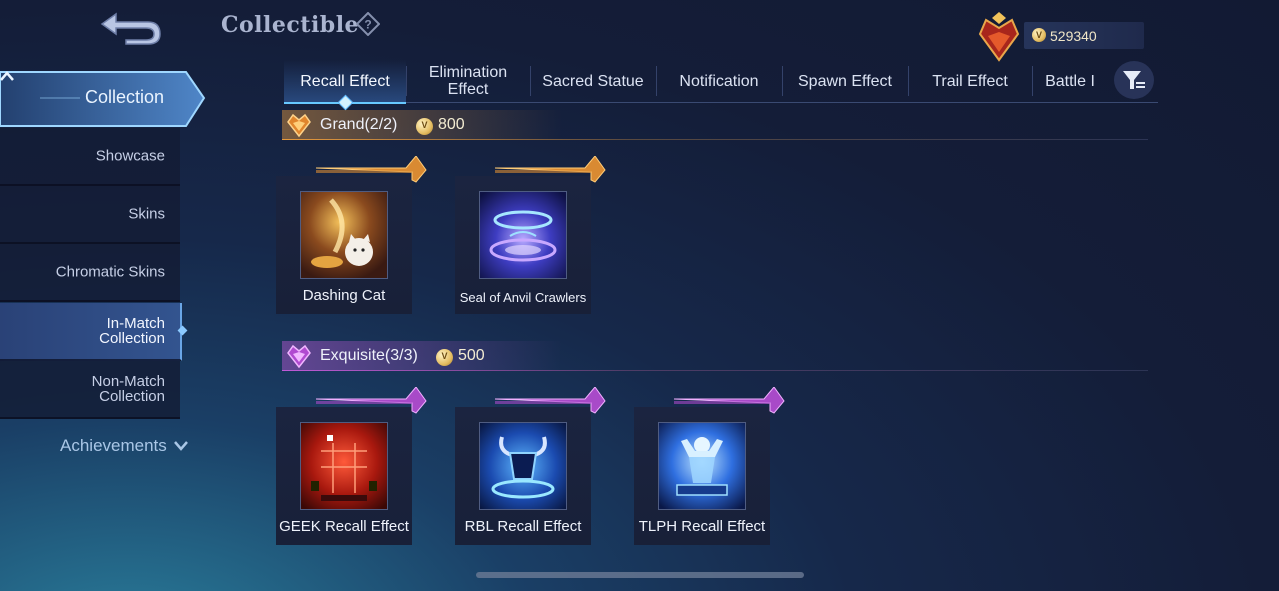 This screenshot has width=1279, height=591. What do you see at coordinates (715, 356) in the screenshot?
I see `section-header-exquisite: Exquisite(3/3) 500` at bounding box center [715, 356].